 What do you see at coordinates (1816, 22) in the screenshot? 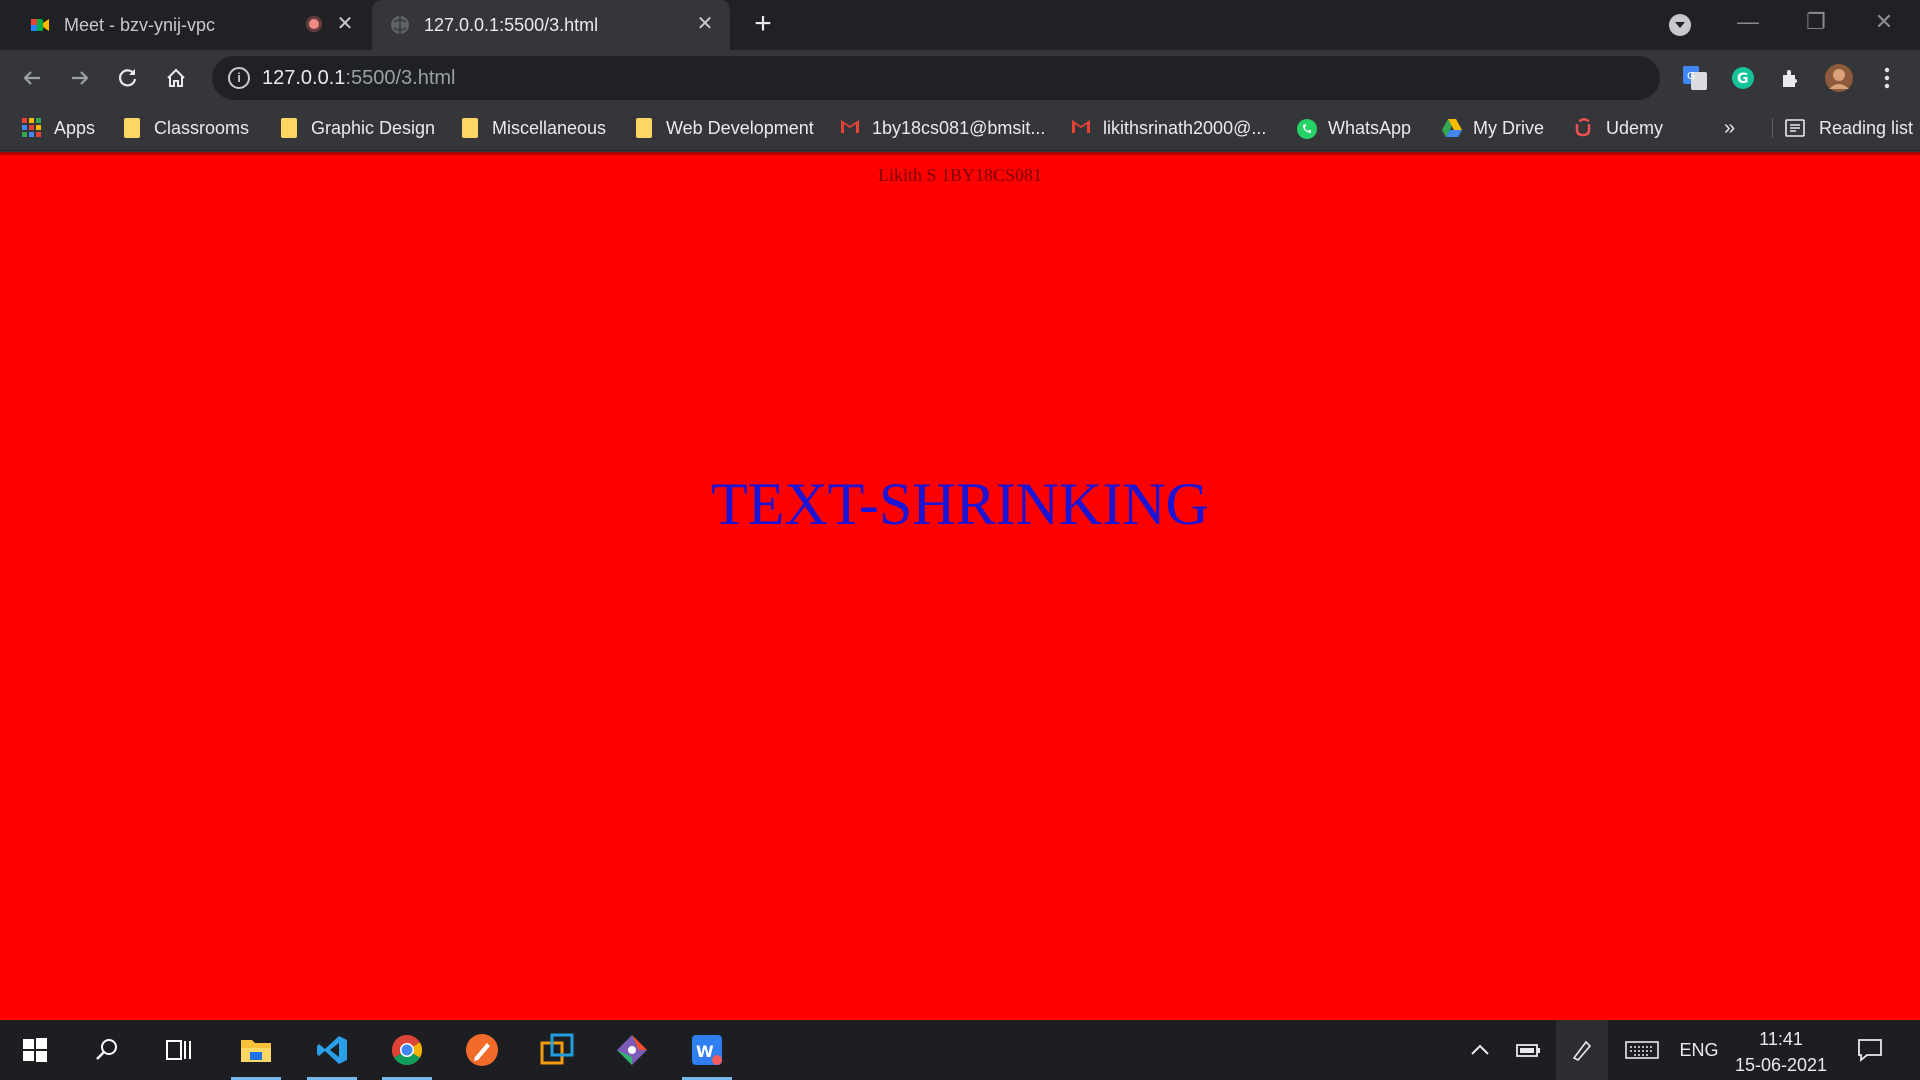
I see `restore-button: ❐` at bounding box center [1816, 22].